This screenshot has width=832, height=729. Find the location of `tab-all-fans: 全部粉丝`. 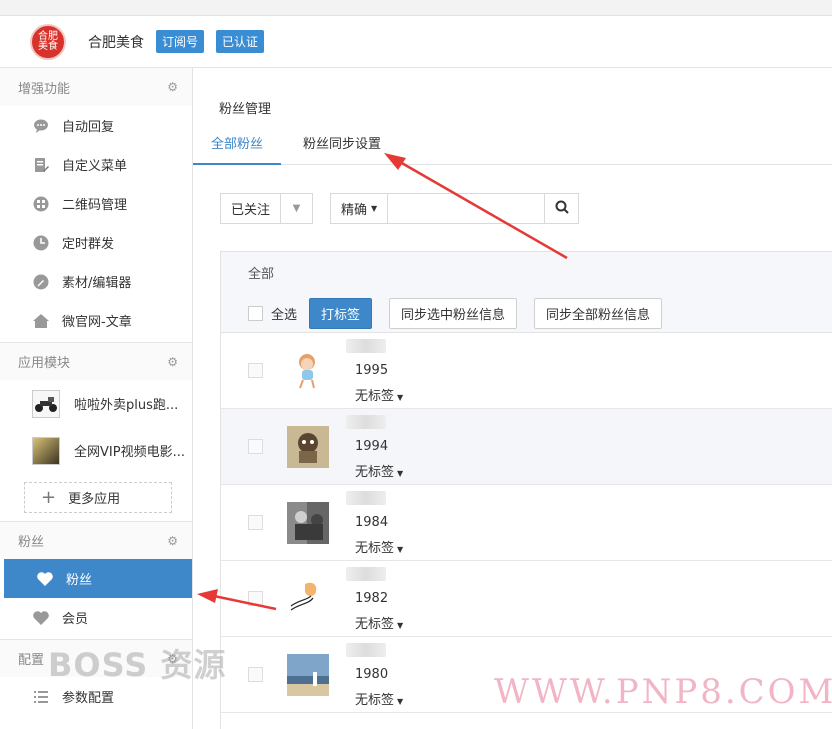

tab-all-fans: 全部粉丝 is located at coordinates (237, 146).